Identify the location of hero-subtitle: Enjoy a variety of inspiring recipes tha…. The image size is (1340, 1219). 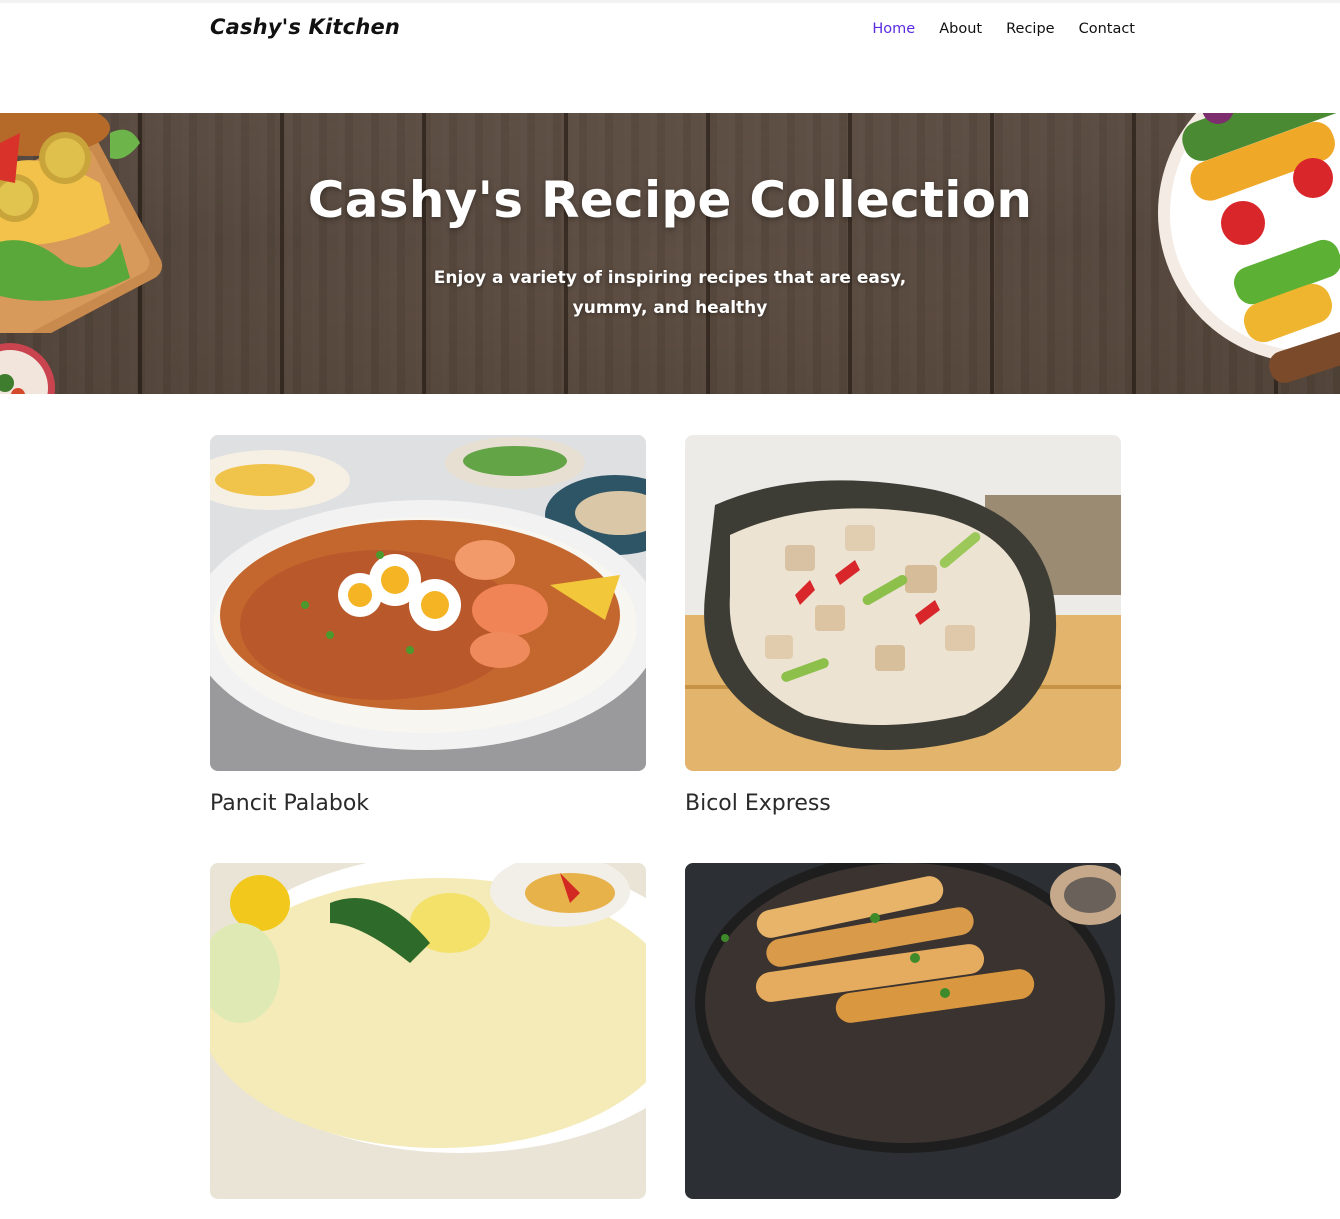
(670, 293).